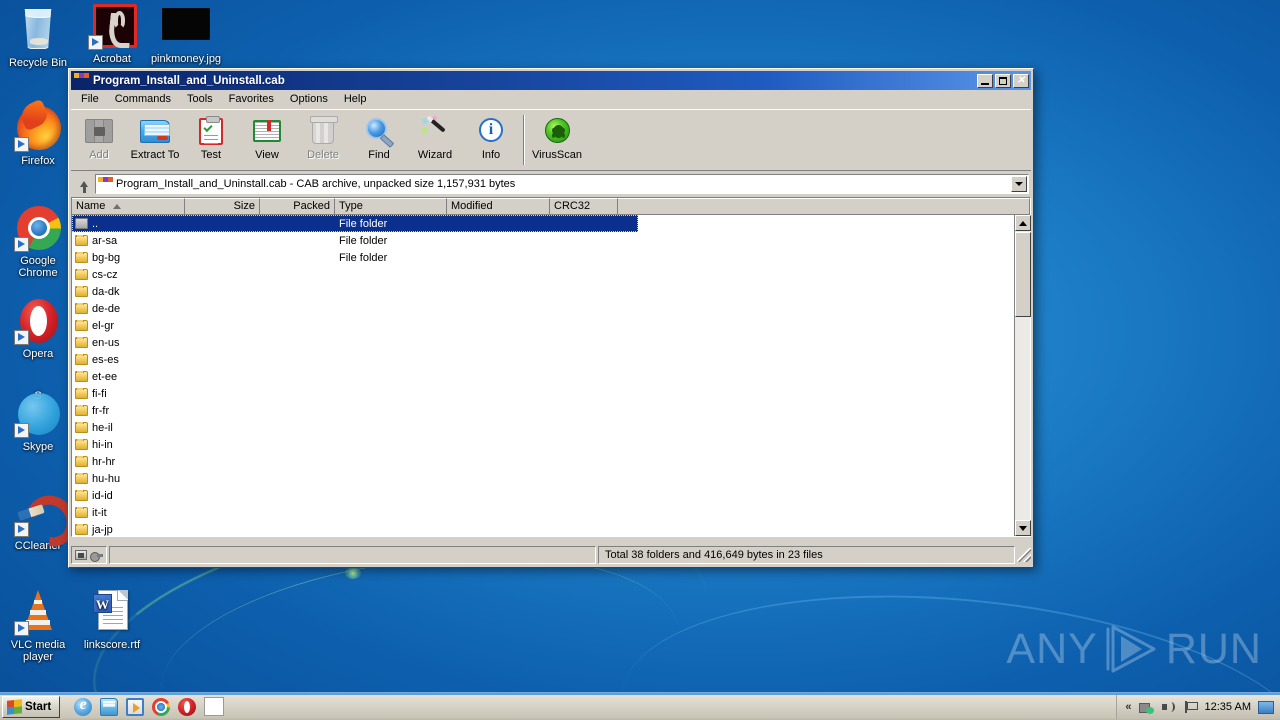 This screenshot has height=720, width=1280. Describe the element at coordinates (355, 223) in the screenshot. I see `table-row: .. File folder` at that location.